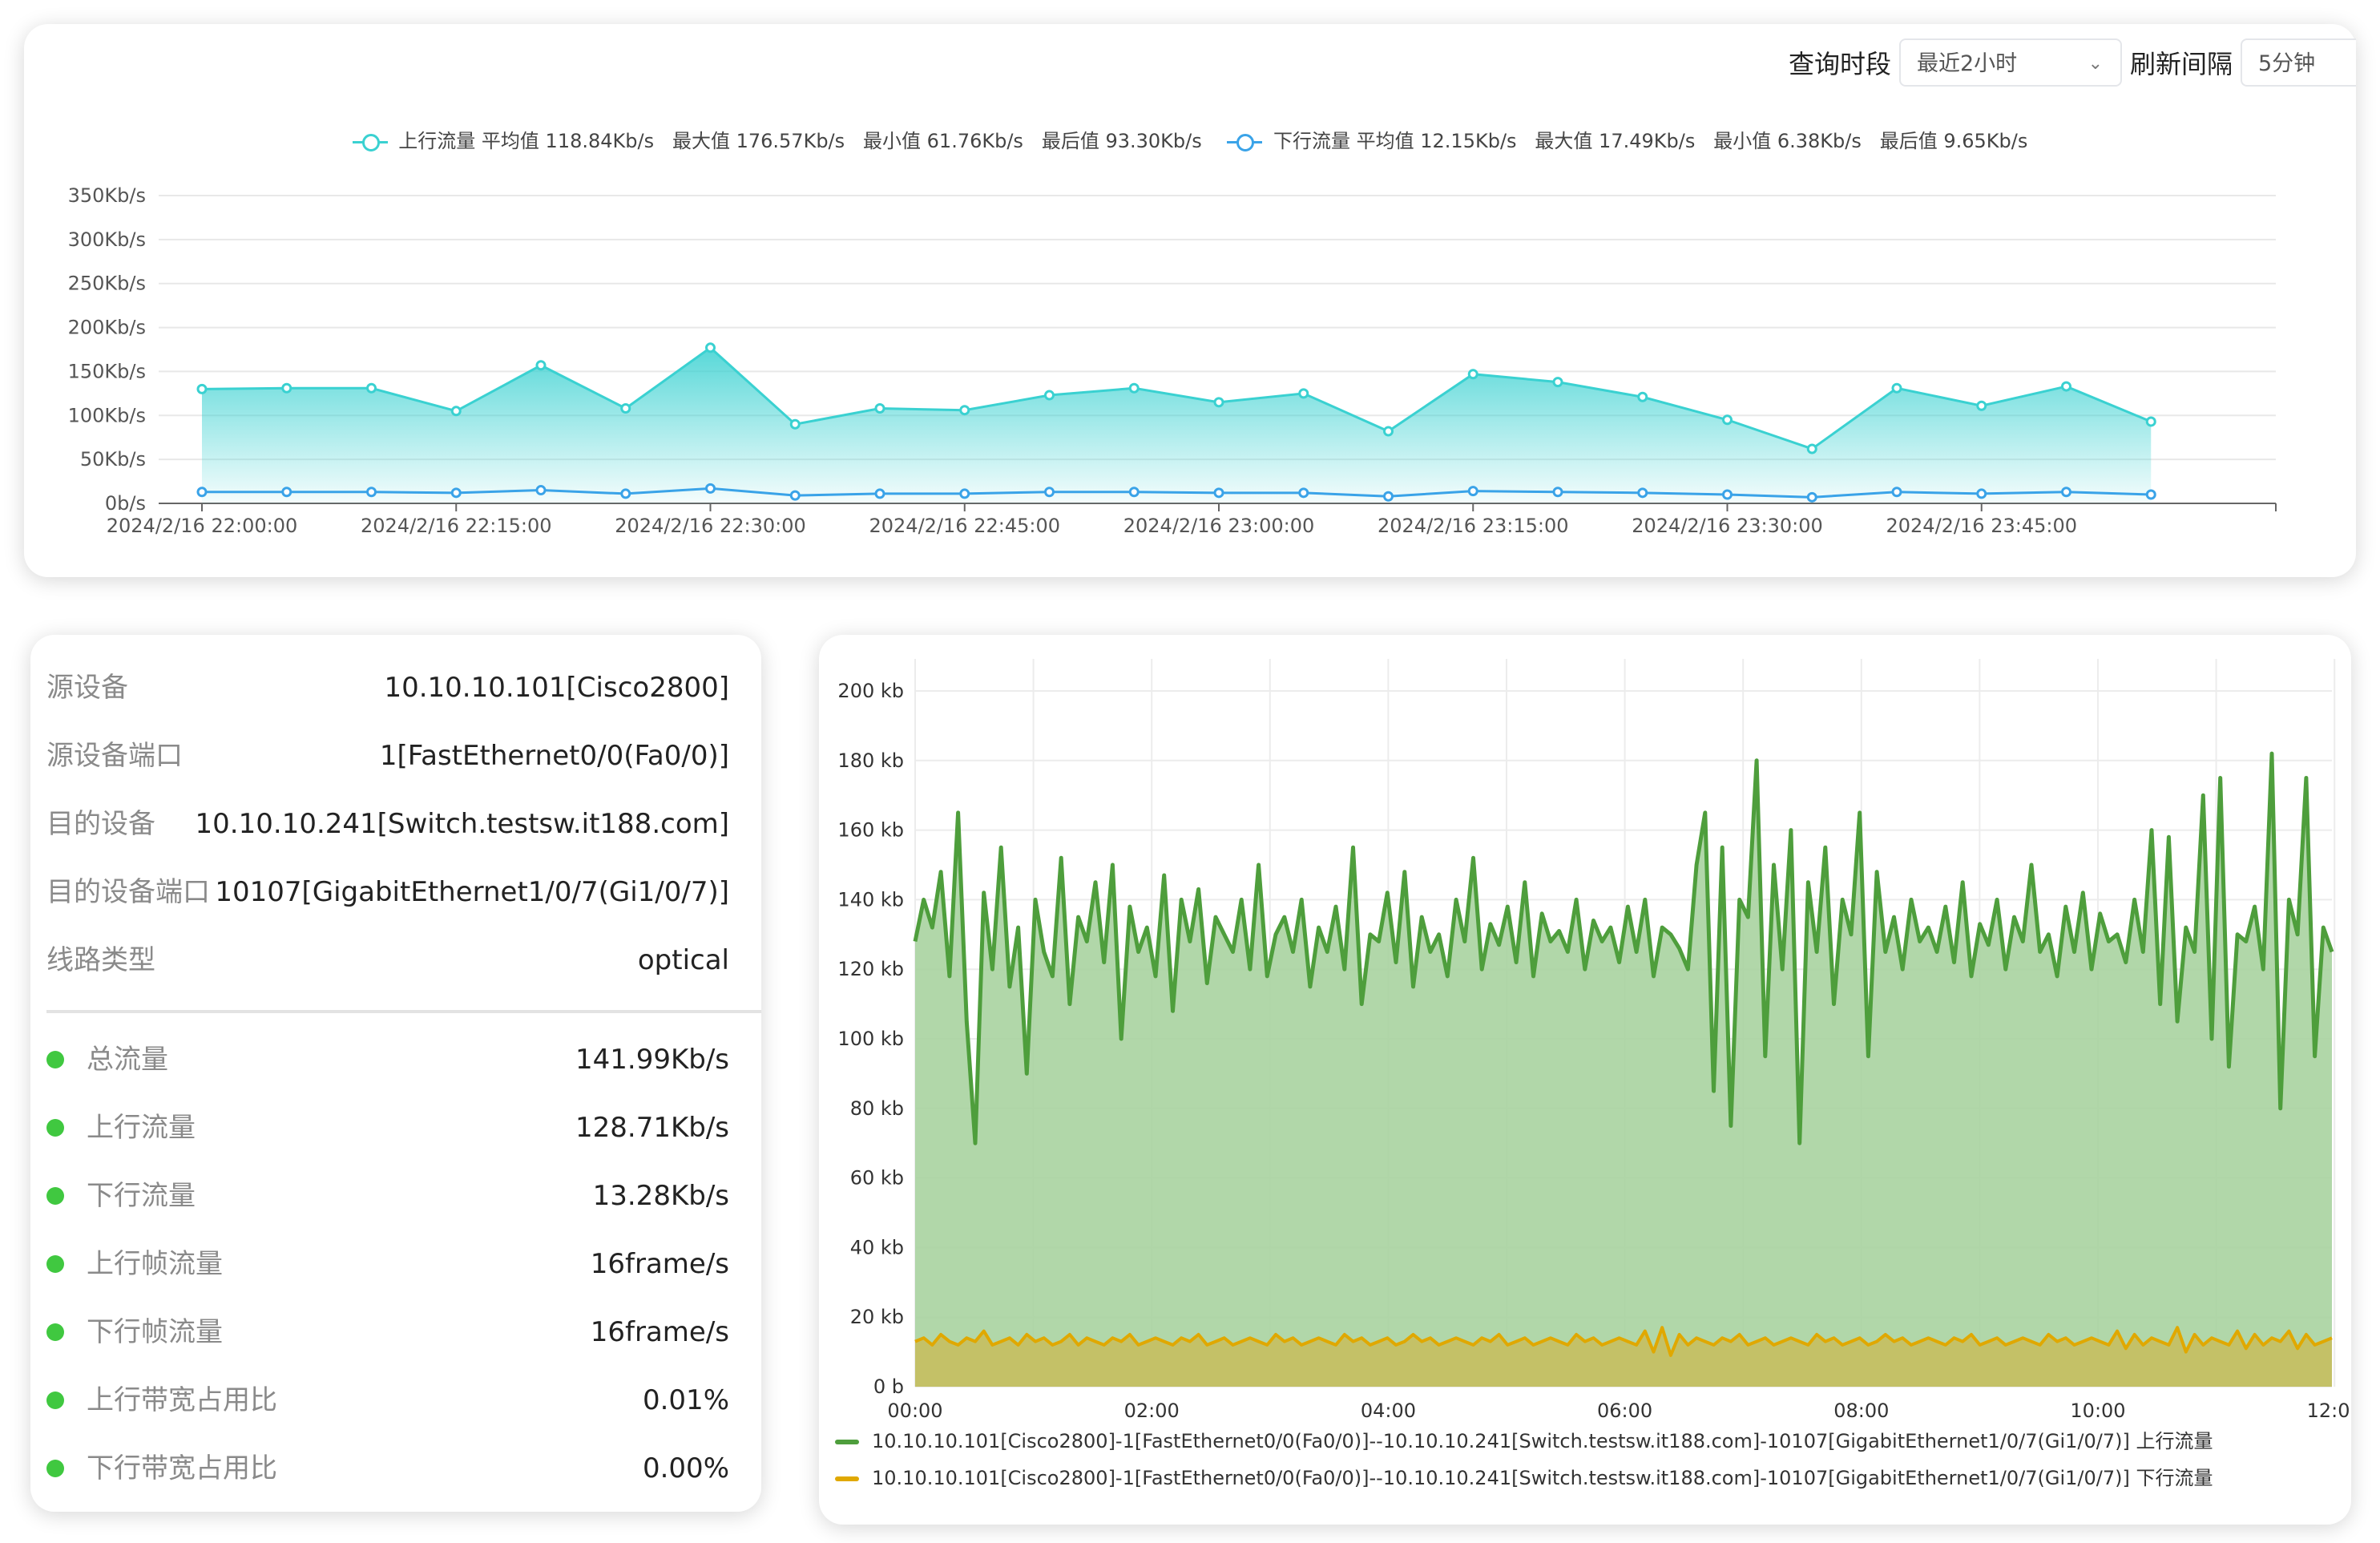  I want to click on x-tick-label: 2024/2/16 22:15:00, so click(456, 526).